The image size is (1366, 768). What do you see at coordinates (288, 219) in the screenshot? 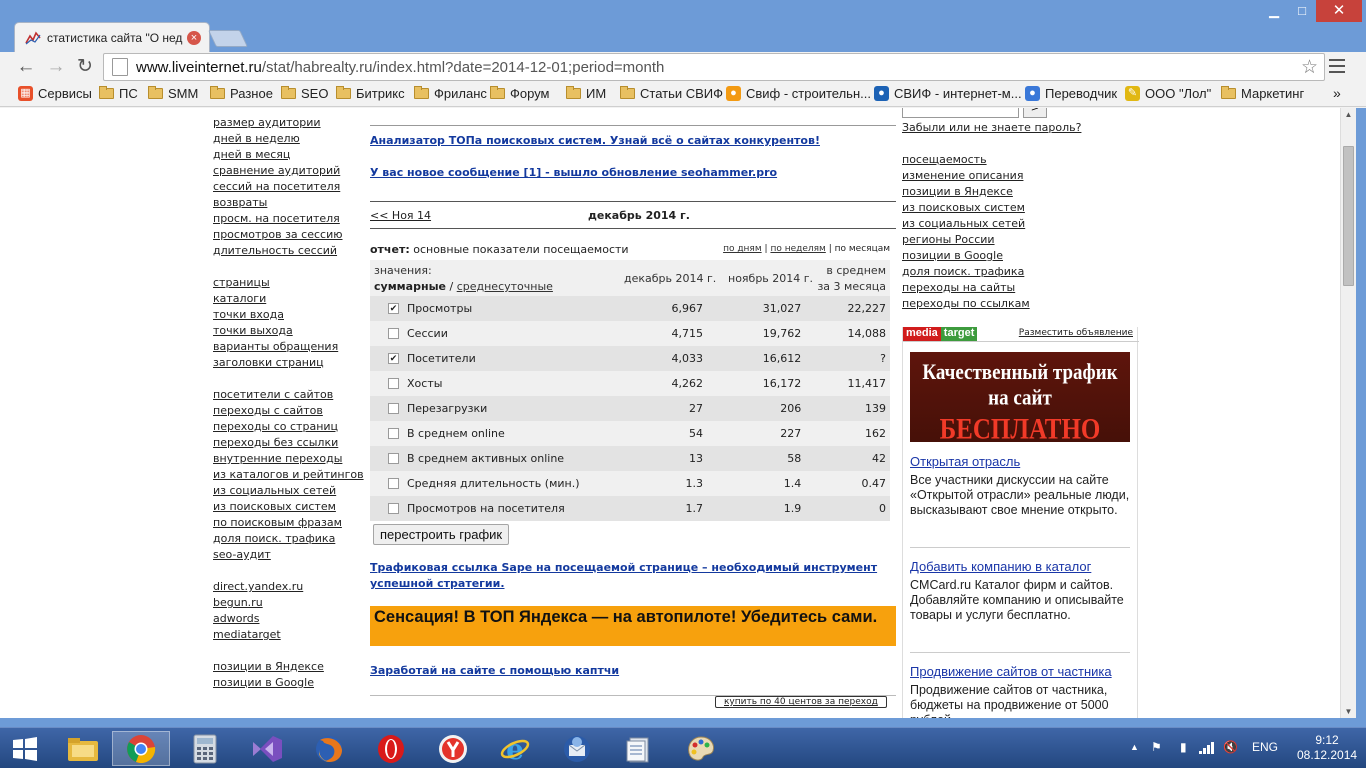
I see `nav-link: просм. на посетителя` at bounding box center [288, 219].